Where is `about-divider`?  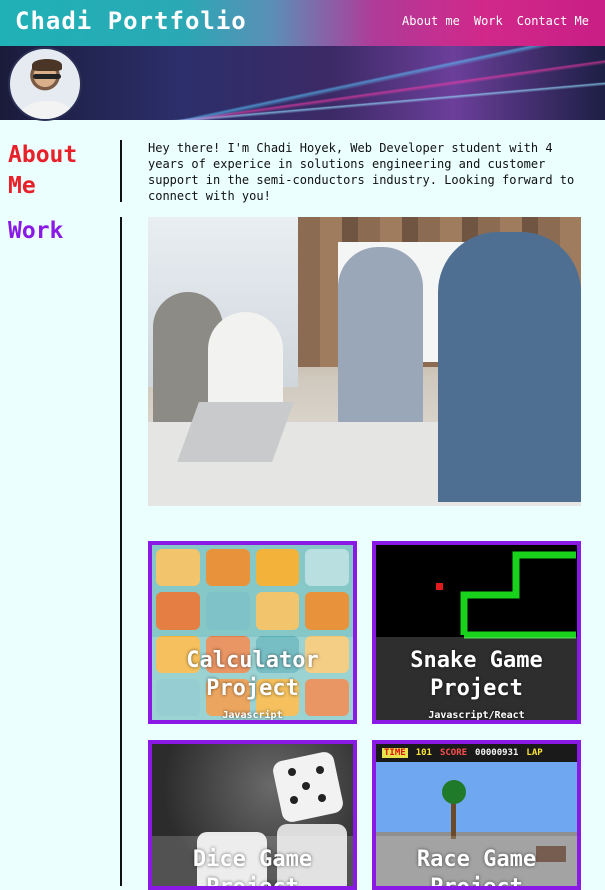
about-divider is located at coordinates (121, 171).